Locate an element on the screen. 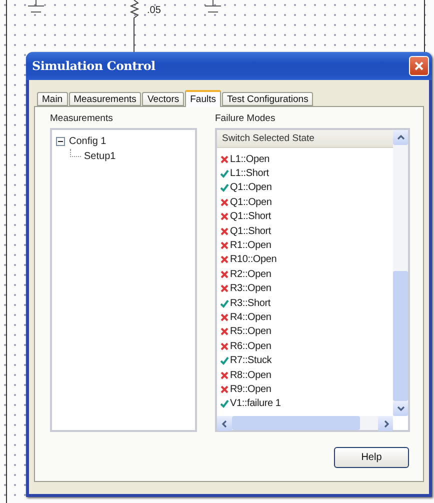 This screenshot has height=503, width=434. column-header: Switch Selected State is located at coordinates (305, 139).